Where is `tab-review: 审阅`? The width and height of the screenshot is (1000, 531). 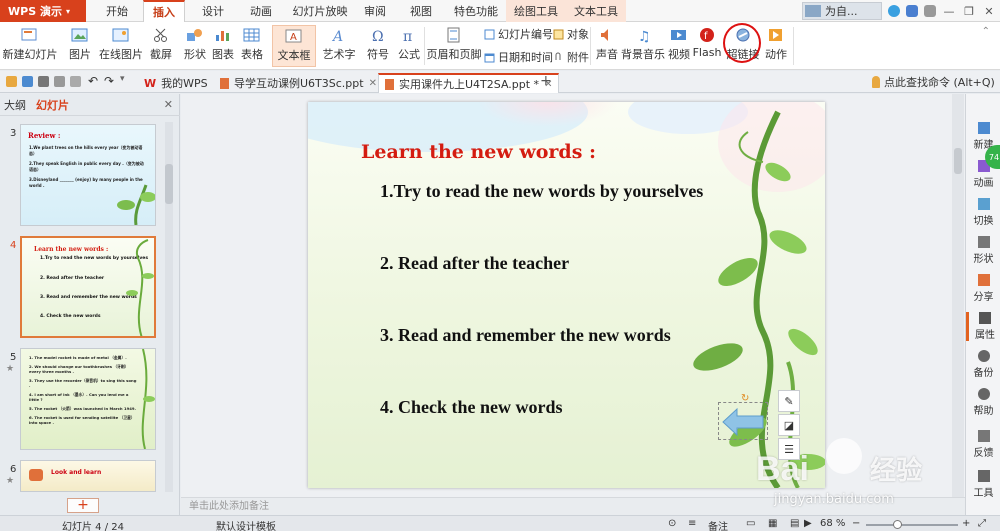
tab-review: 审阅 is located at coordinates (375, 11).